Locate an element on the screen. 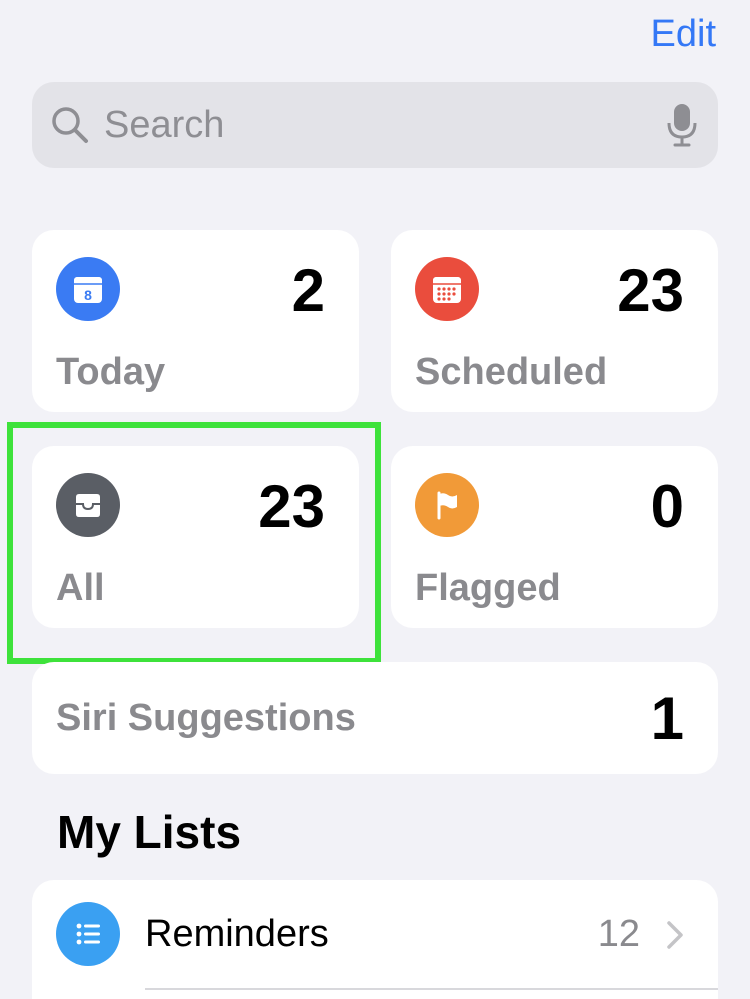 The image size is (750, 999). tray-icon is located at coordinates (88, 505).